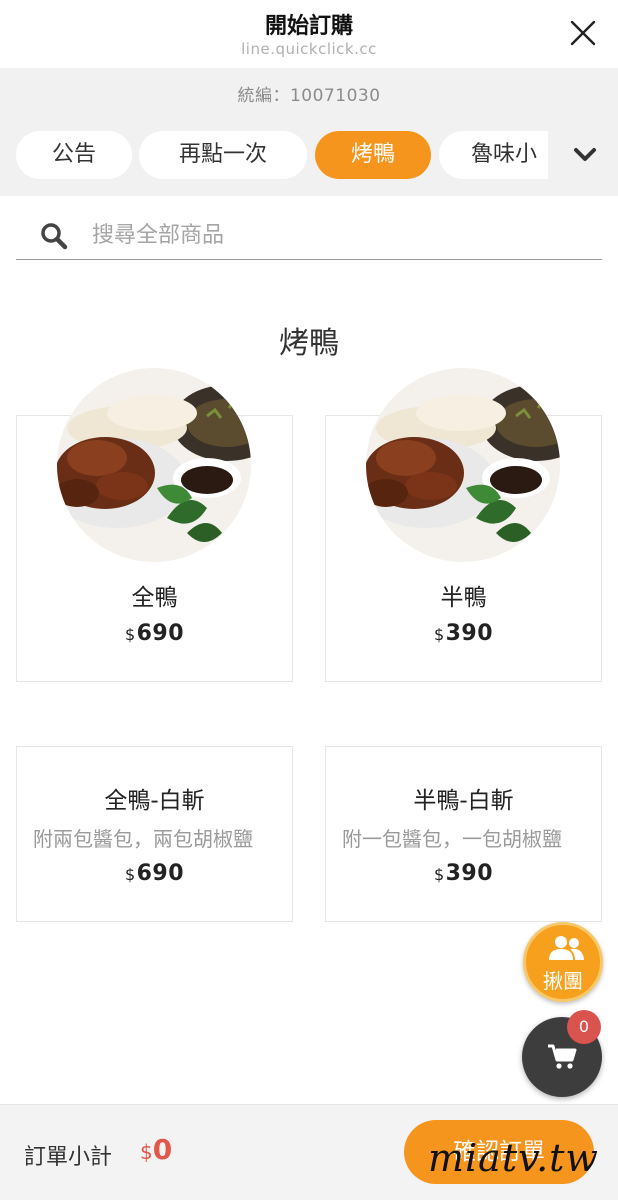  I want to click on product-card-half-duck-white: 半鴨-白斬 附一包醬包，一包胡椒鹽 $390, so click(463, 834).